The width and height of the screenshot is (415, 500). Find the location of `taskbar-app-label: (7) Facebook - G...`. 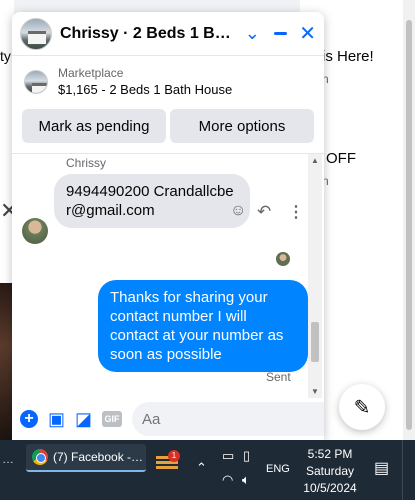

taskbar-app-label: (7) Facebook - G... is located at coordinates (99, 457).